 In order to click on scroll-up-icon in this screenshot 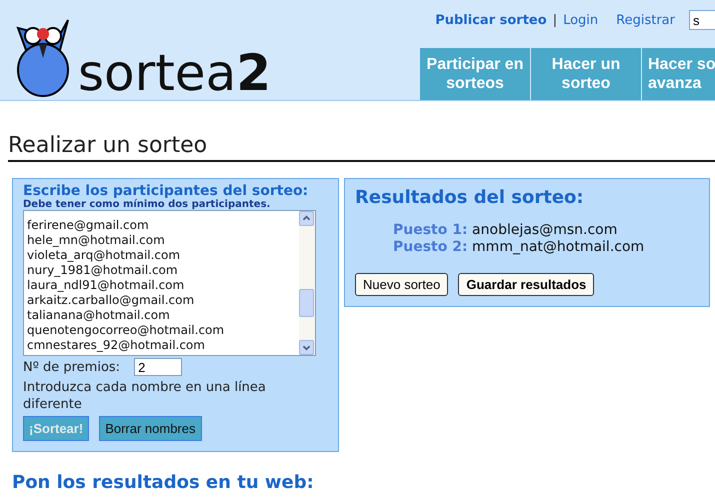, I will do `click(306, 218)`.